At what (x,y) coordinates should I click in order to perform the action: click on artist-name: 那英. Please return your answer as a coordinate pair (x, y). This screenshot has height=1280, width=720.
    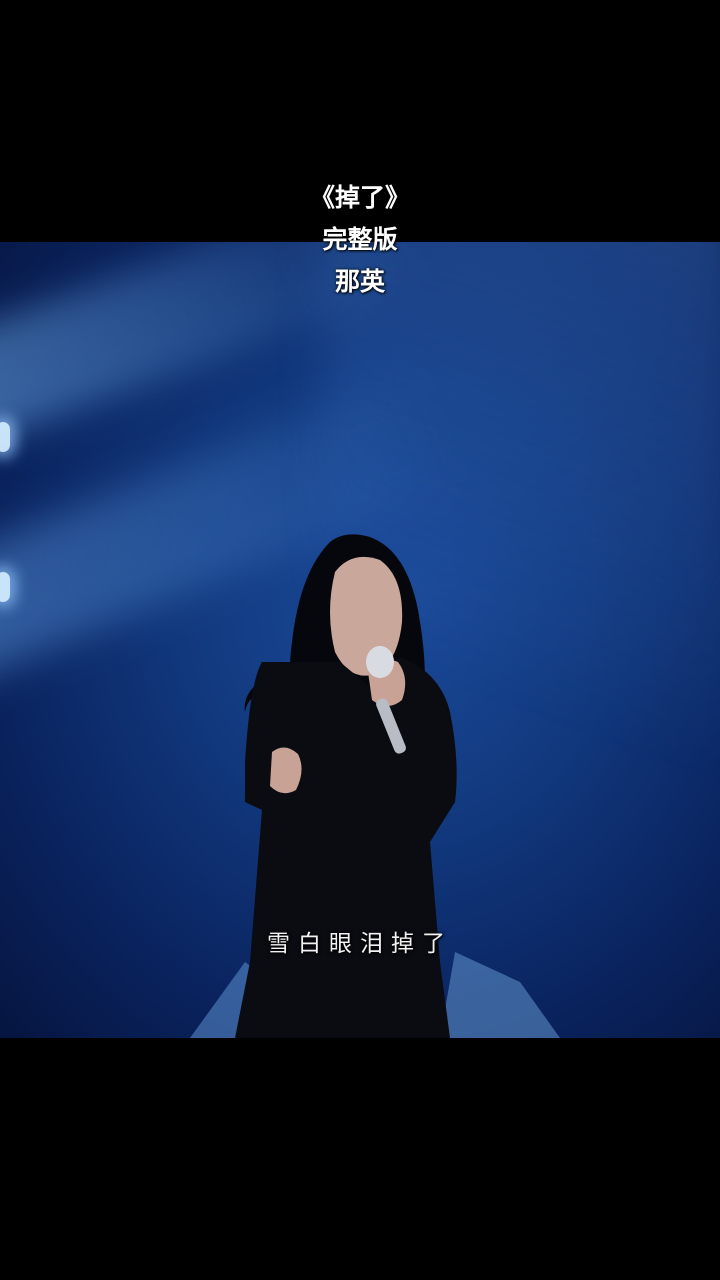
    Looking at the image, I should click on (359, 281).